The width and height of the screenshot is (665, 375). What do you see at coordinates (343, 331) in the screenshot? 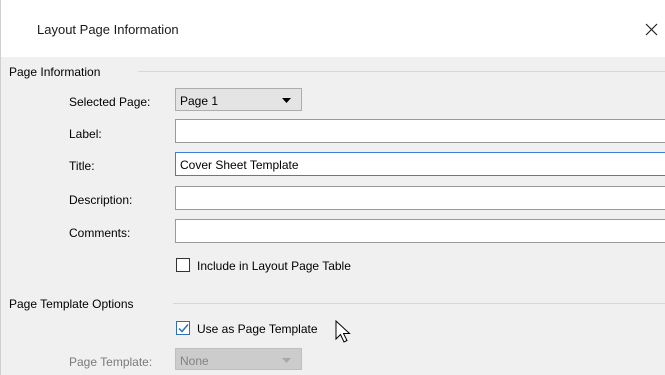
I see `mouse-pointer-icon` at bounding box center [343, 331].